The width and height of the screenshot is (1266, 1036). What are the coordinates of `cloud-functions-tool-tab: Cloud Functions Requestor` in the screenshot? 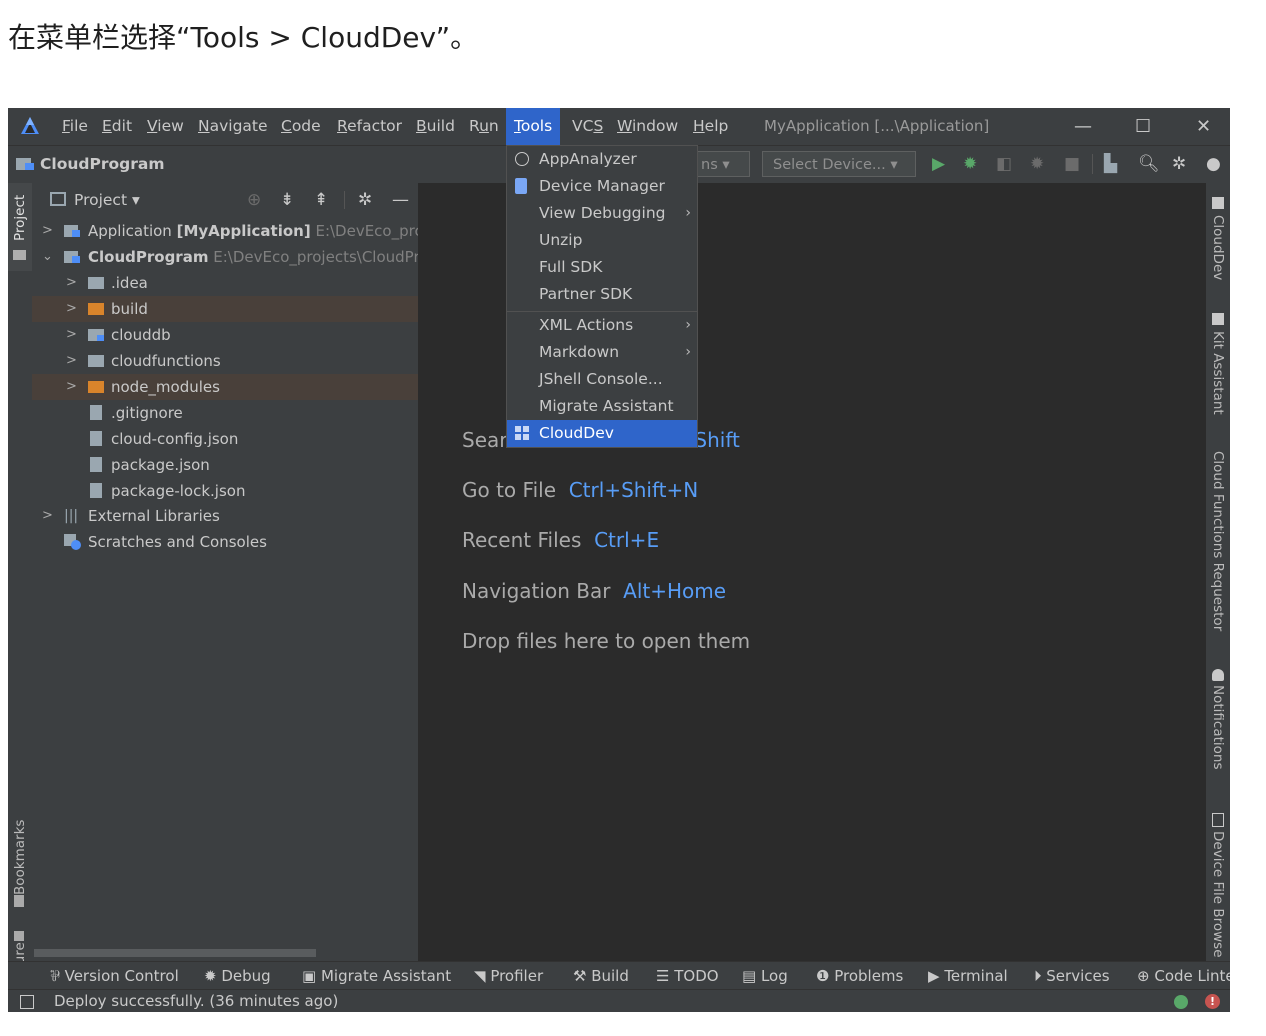 It's located at (1218, 541).